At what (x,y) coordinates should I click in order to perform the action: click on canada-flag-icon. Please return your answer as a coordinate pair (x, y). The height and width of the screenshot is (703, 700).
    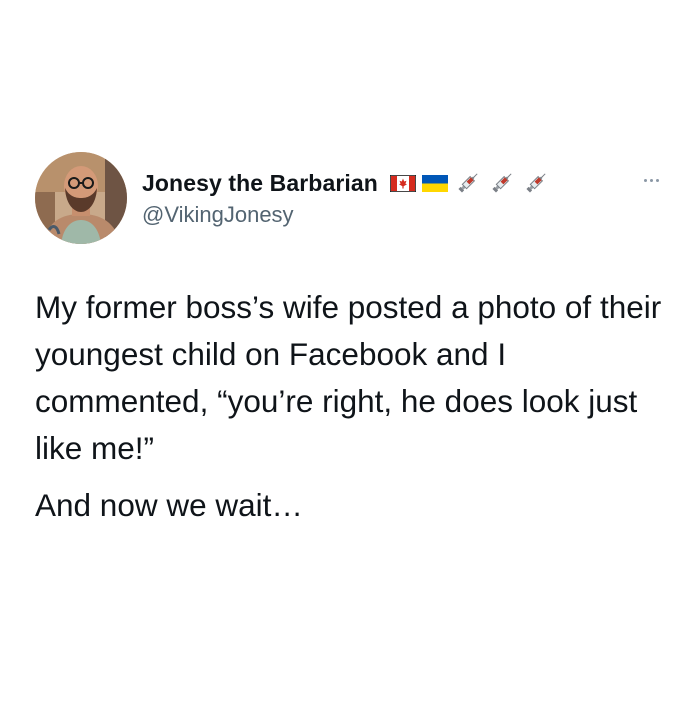
    Looking at the image, I should click on (402, 183).